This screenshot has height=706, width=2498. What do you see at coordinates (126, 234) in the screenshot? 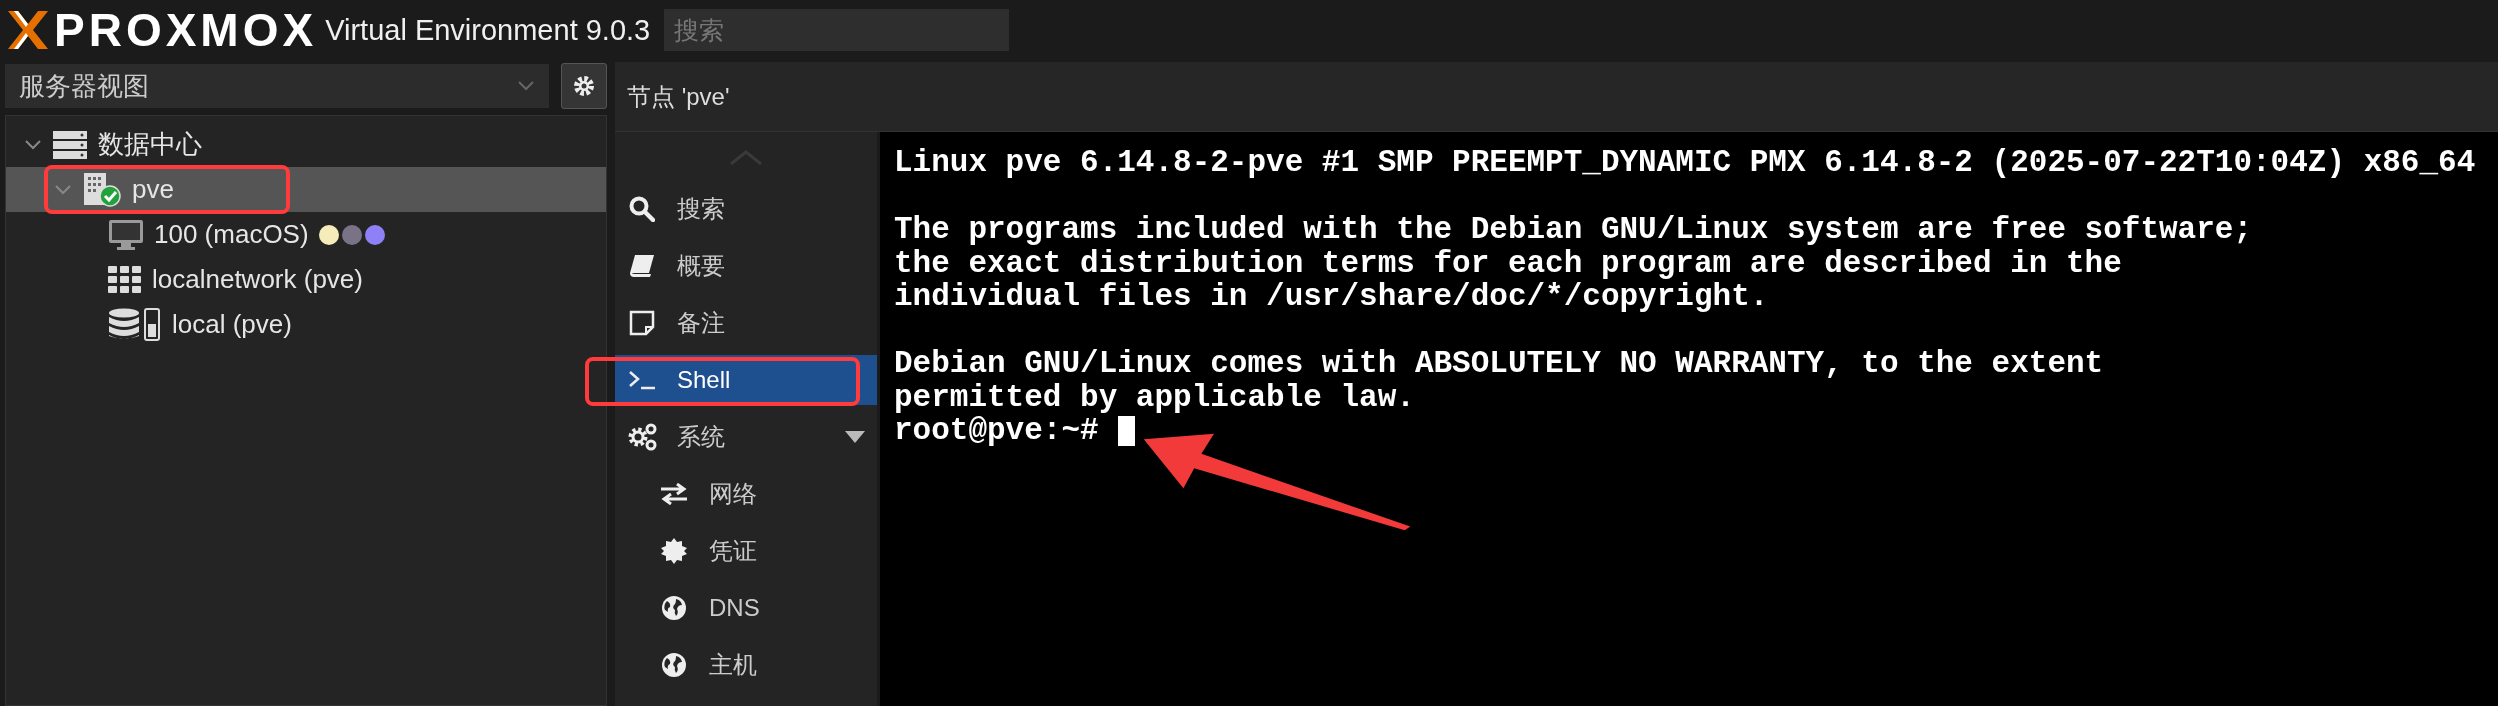
I see `monitor-icon` at bounding box center [126, 234].